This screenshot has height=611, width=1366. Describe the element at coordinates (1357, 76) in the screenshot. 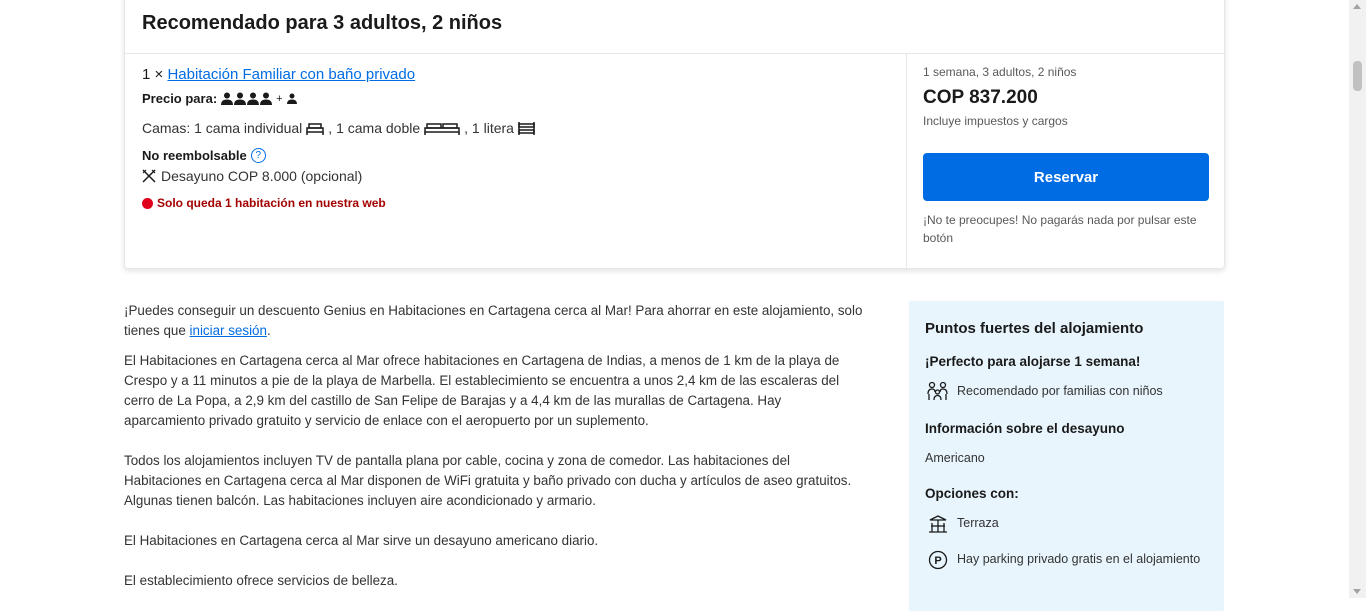

I see `scroll-thumb` at that location.